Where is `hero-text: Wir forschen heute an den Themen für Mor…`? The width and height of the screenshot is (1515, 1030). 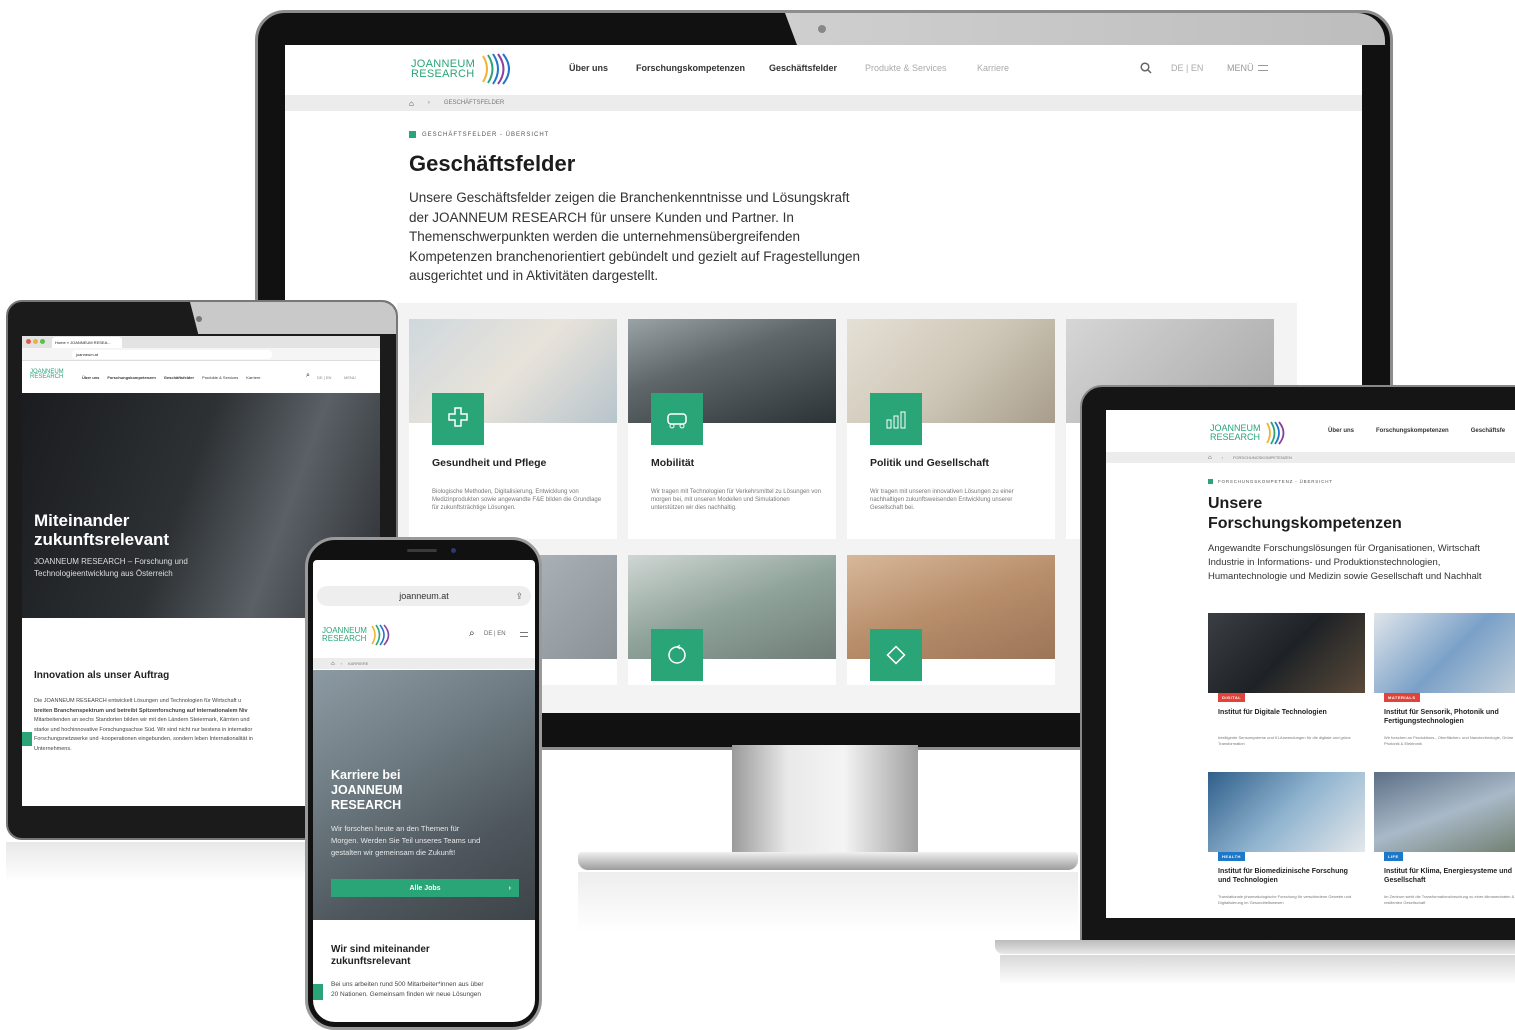 hero-text: Wir forschen heute an den Themen für Mor… is located at coordinates (405, 841).